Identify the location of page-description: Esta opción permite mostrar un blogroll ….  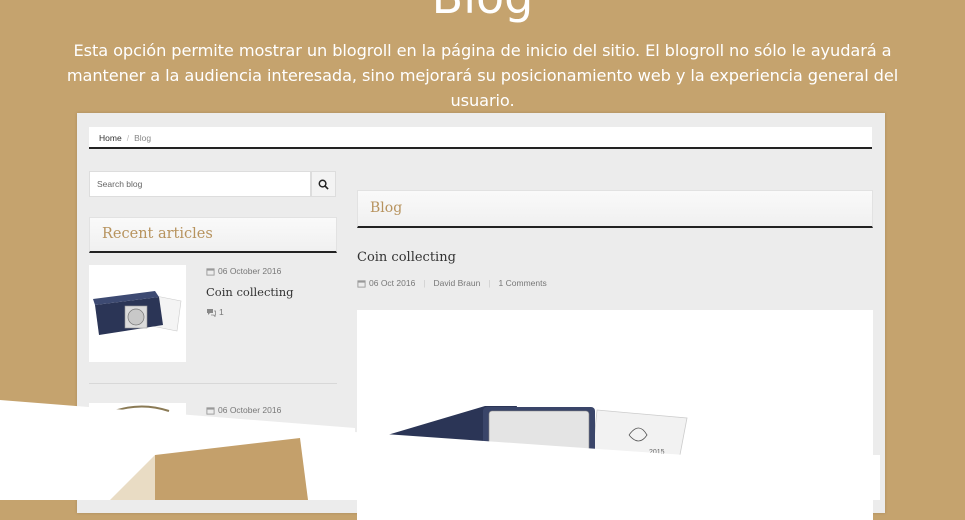
(482, 75).